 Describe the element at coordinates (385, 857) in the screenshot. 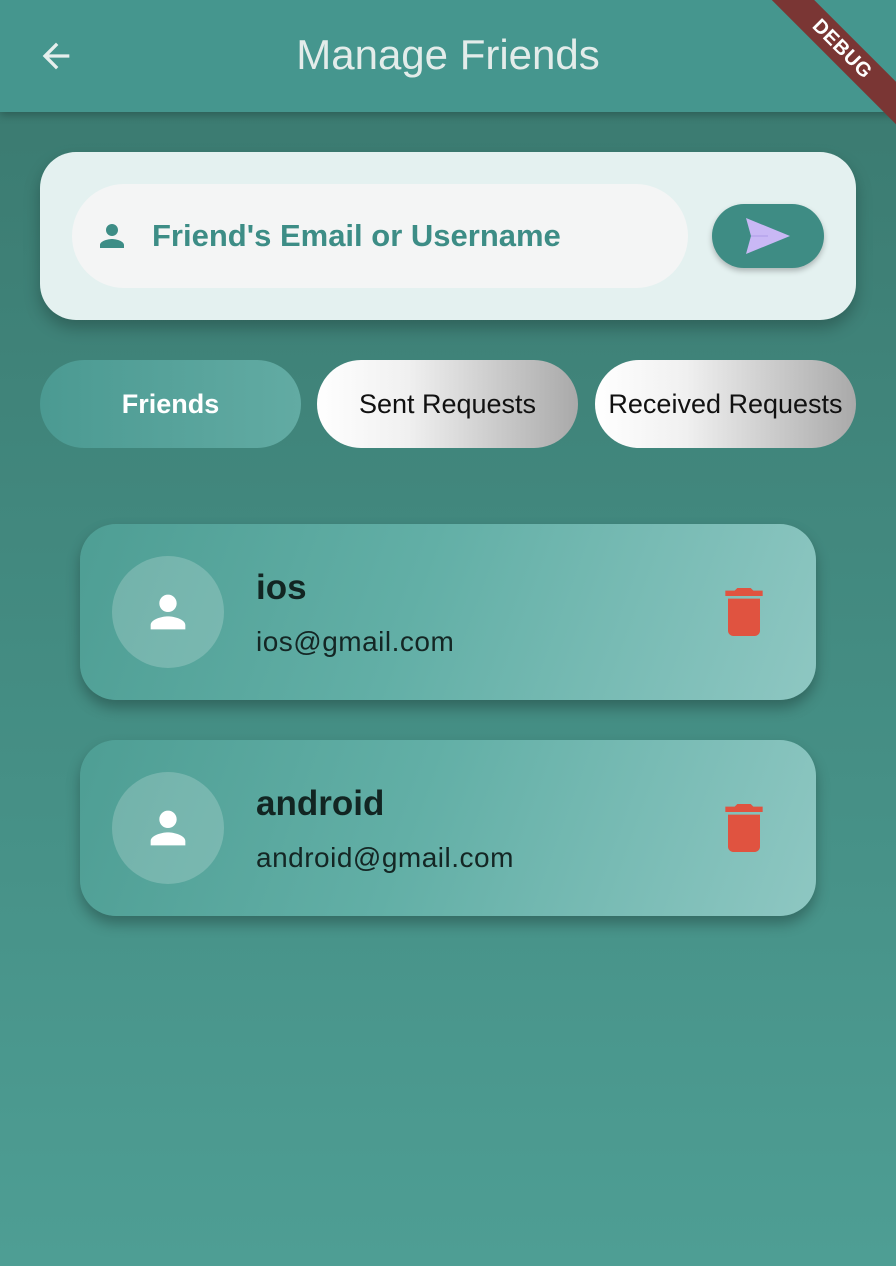

I see `friend-email: android@gmail.com` at that location.